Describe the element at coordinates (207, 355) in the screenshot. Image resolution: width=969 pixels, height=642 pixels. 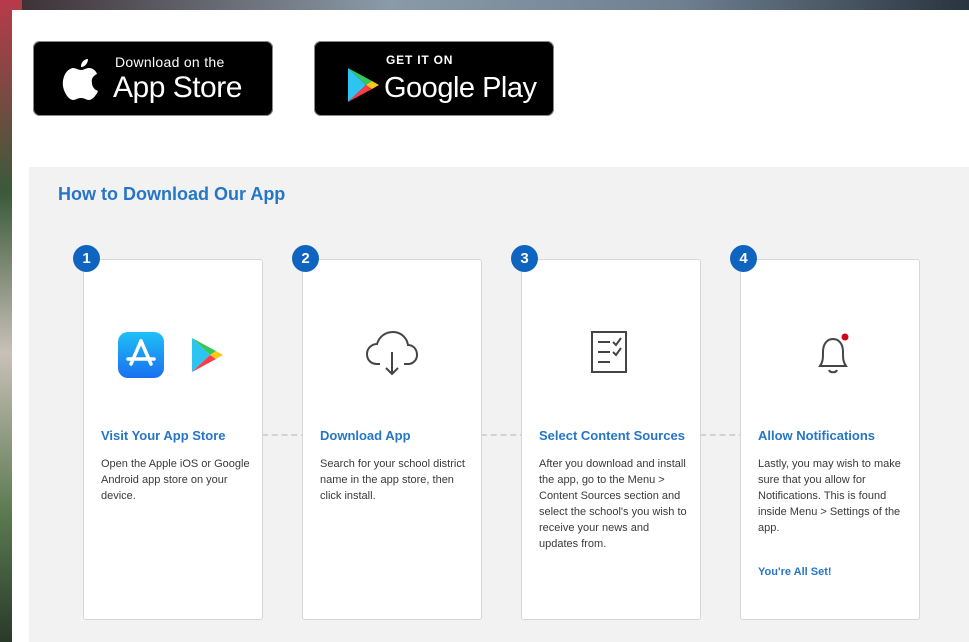
I see `google-play-icon` at that location.